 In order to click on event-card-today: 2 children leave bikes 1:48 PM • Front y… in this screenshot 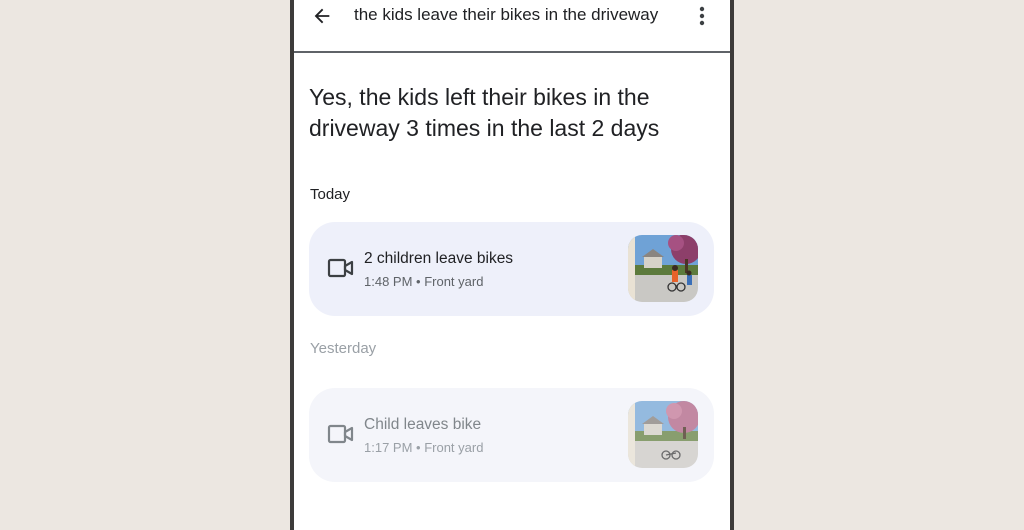, I will do `click(511, 269)`.